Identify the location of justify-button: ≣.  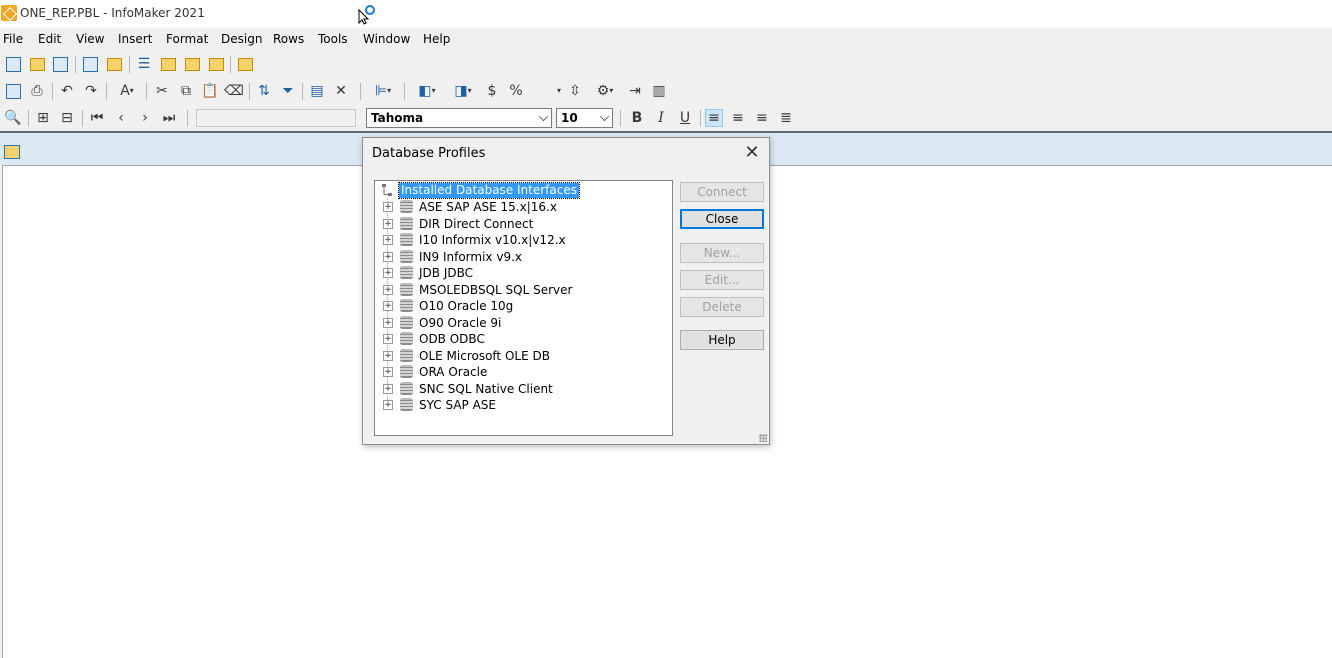
(786, 118).